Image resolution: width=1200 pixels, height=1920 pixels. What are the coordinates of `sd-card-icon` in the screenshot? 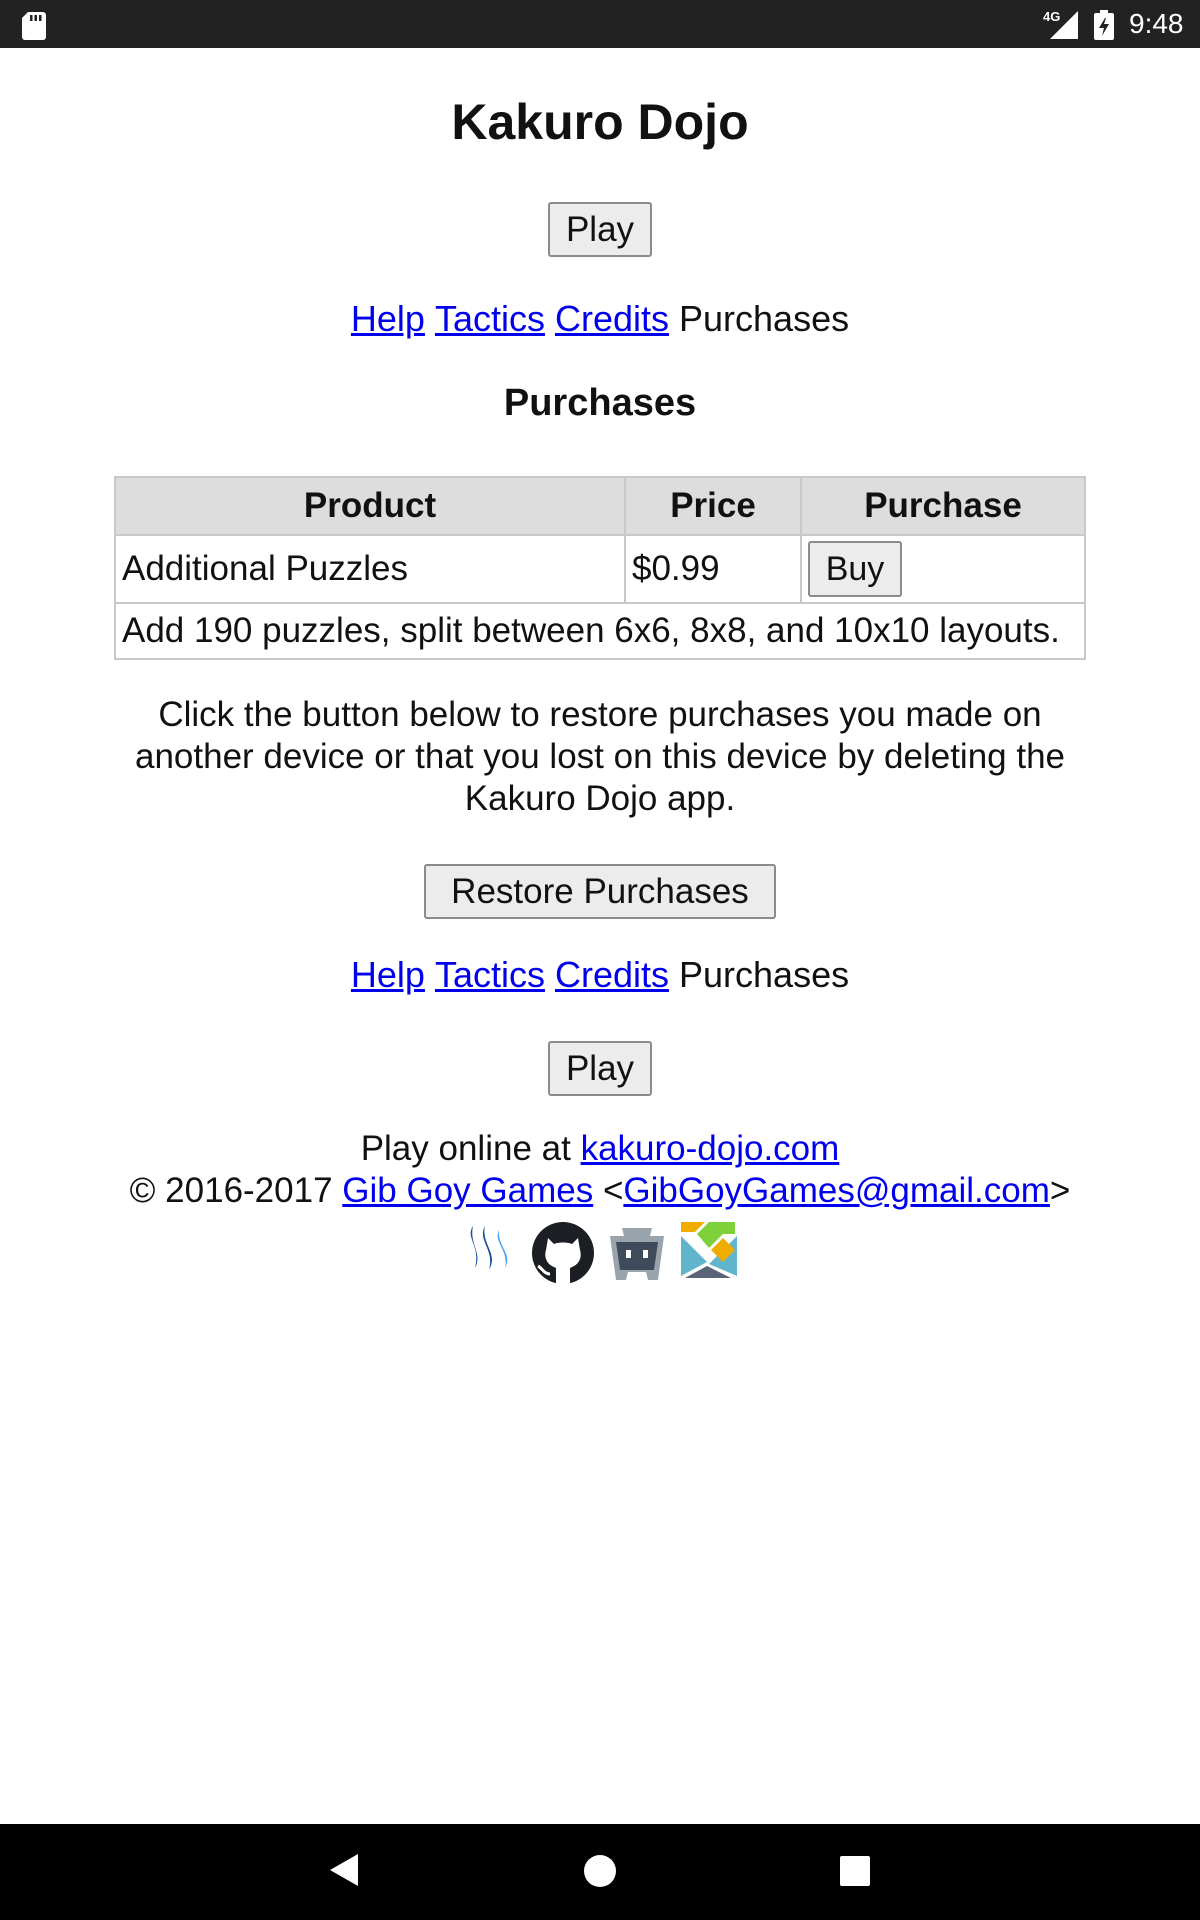 It's located at (34, 26).